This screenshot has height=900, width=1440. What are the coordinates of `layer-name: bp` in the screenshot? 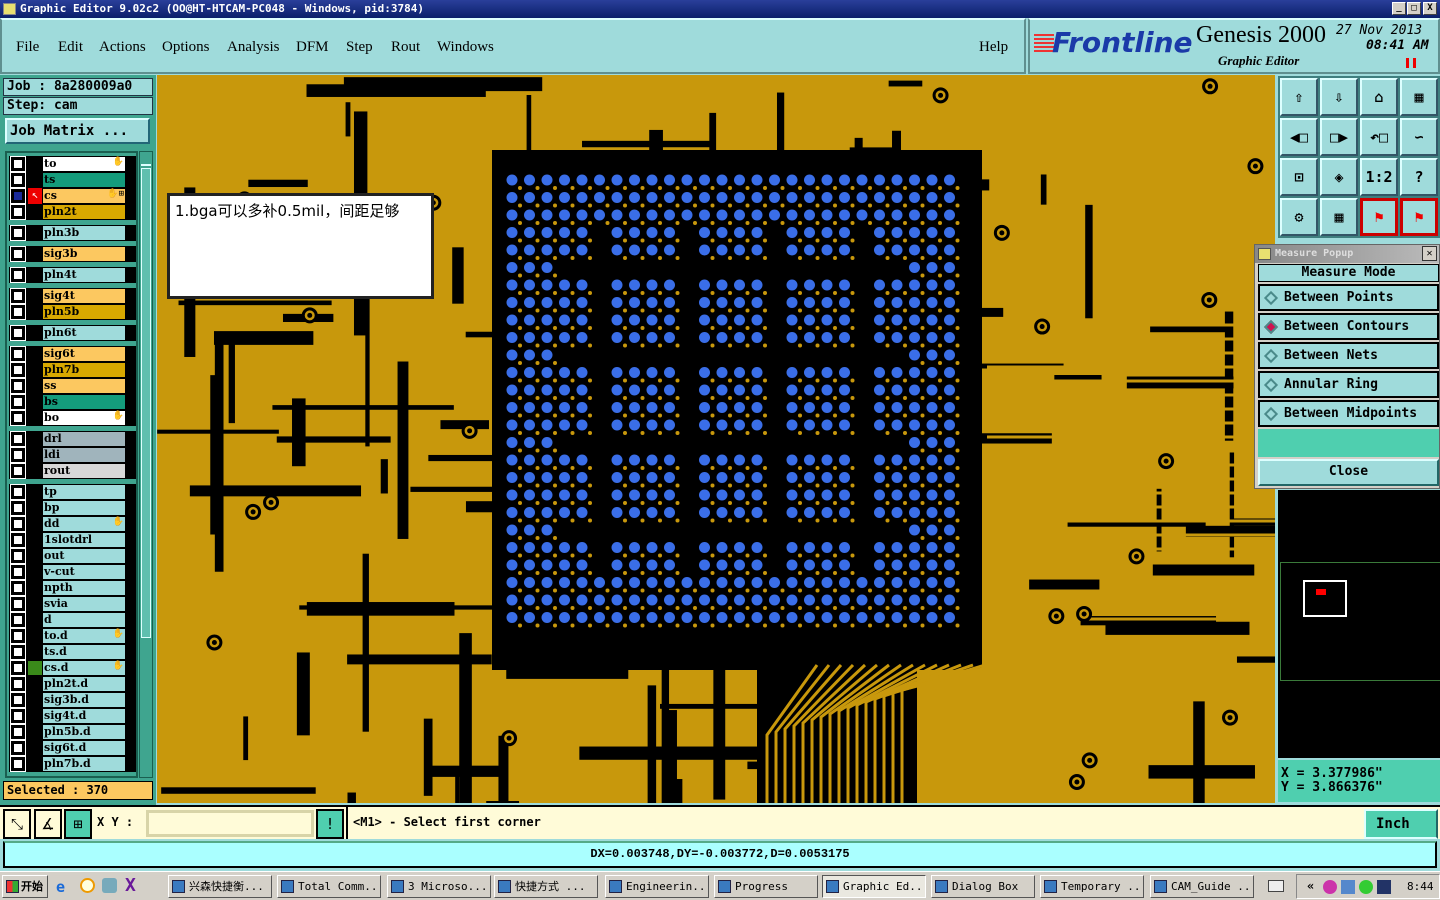 It's located at (84, 508).